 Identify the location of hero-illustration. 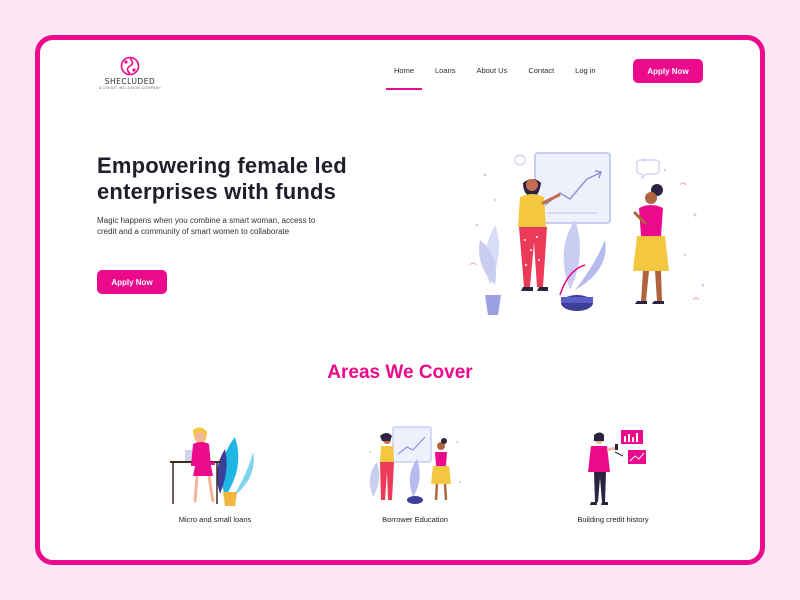
(587, 233).